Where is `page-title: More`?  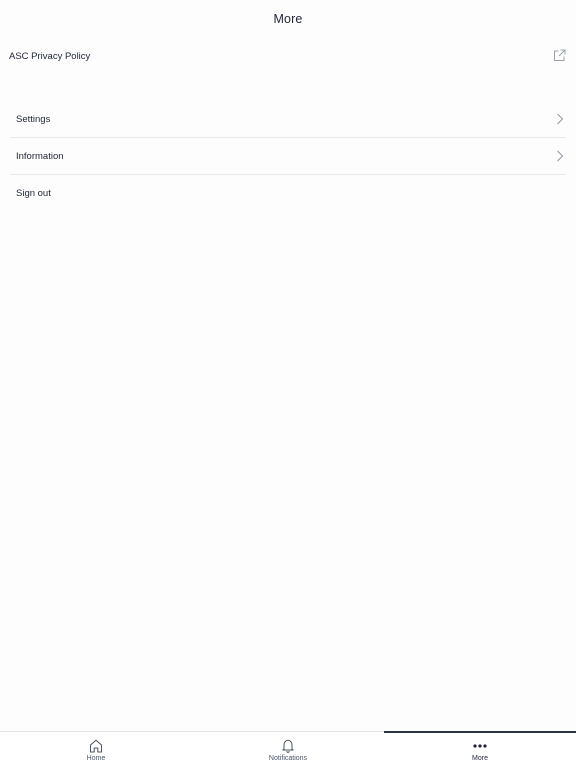 page-title: More is located at coordinates (288, 19).